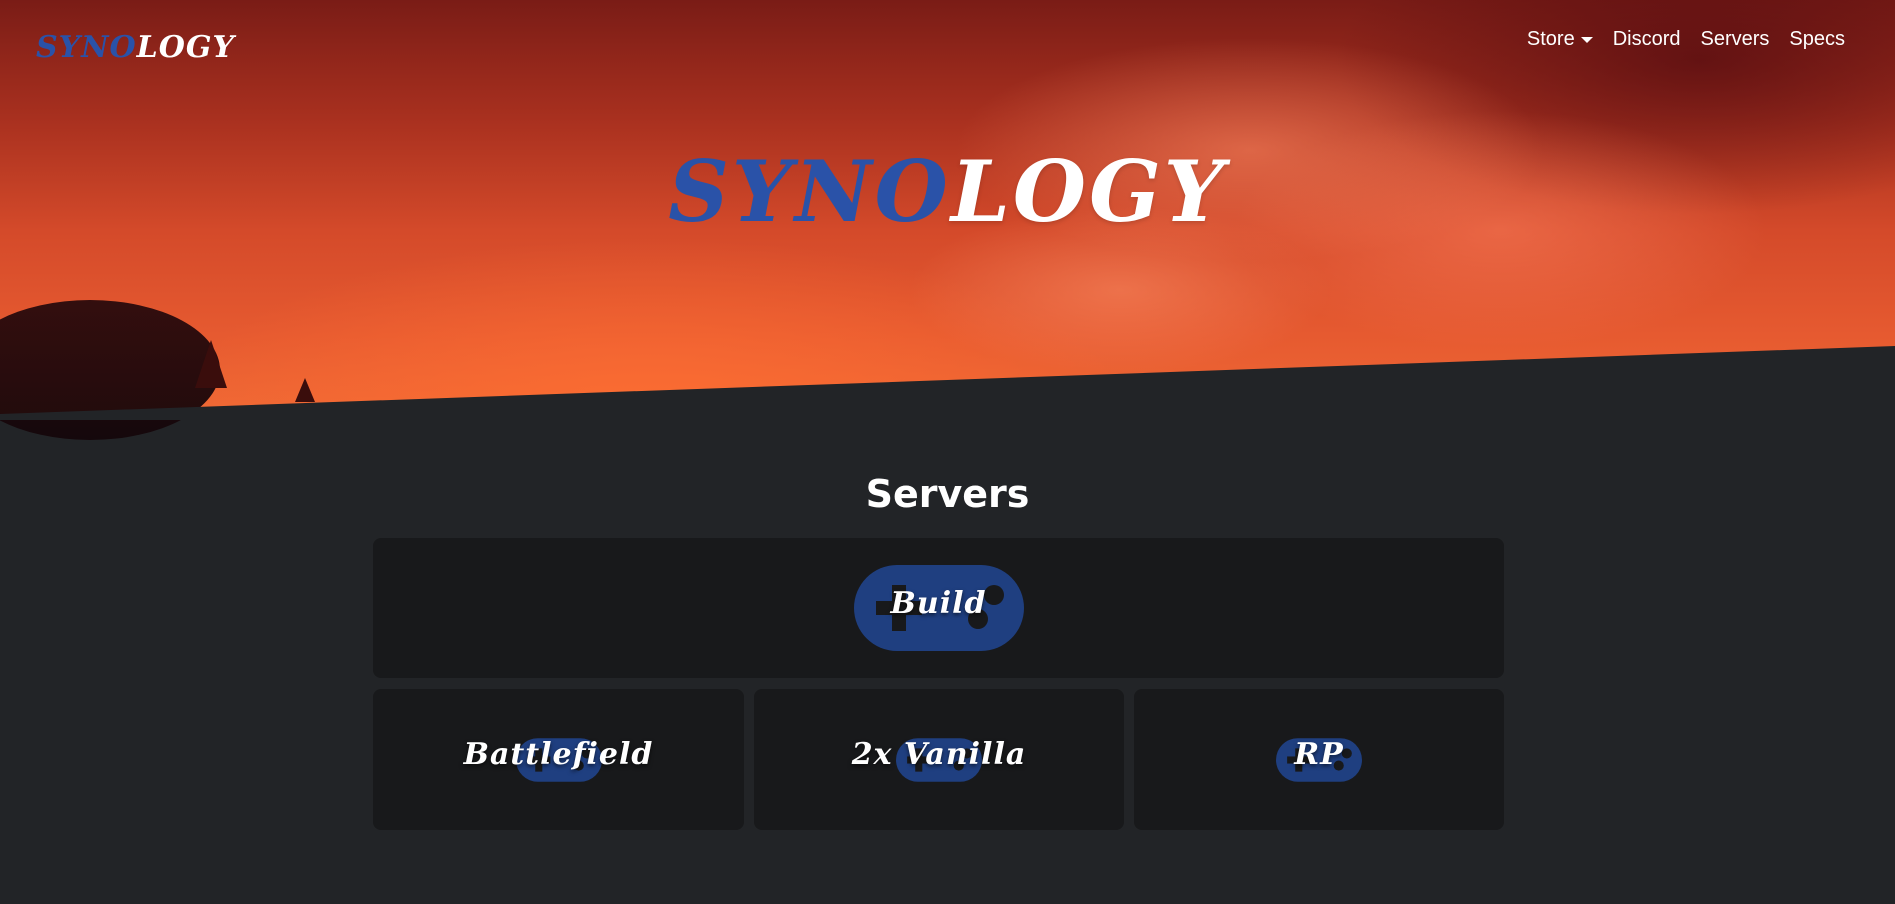 This screenshot has width=1895, height=904. What do you see at coordinates (947, 494) in the screenshot?
I see `servers-heading: Servers` at bounding box center [947, 494].